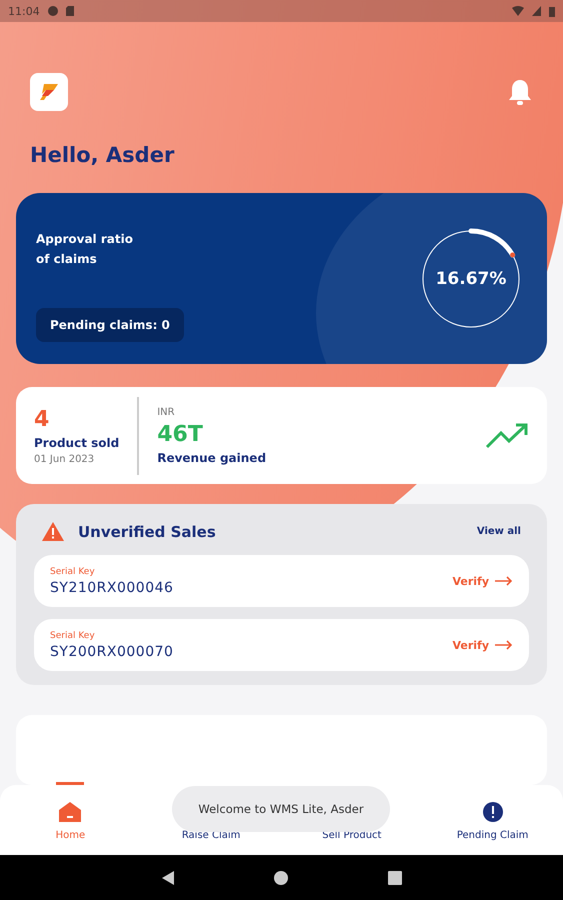 The width and height of the screenshot is (563, 900). What do you see at coordinates (536, 11) in the screenshot?
I see `signal-icon` at bounding box center [536, 11].